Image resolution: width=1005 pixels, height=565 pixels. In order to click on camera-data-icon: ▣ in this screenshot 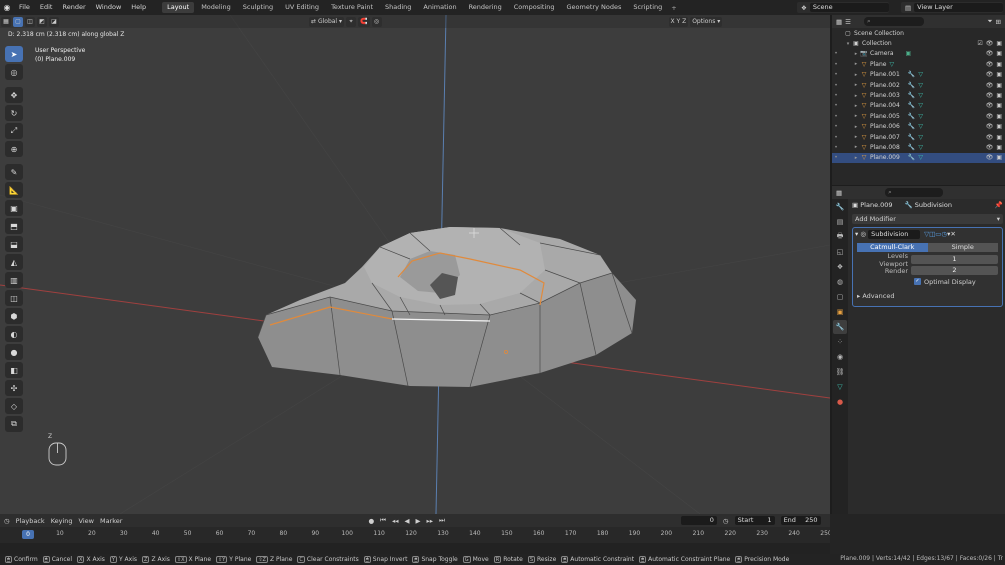, I will do `click(909, 53)`.